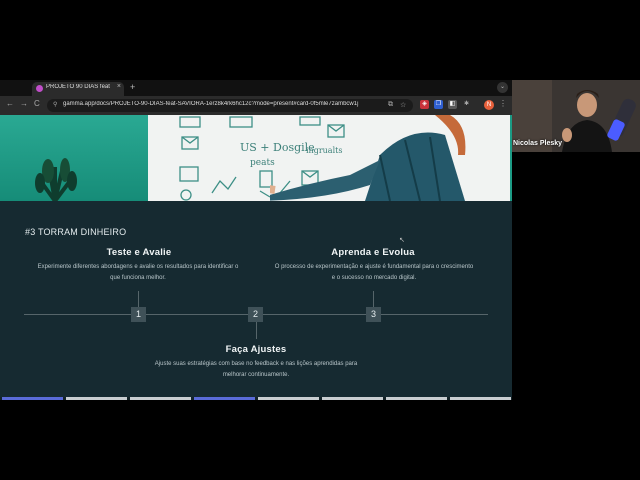 This screenshot has height=480, width=640. What do you see at coordinates (502, 87) in the screenshot?
I see `tab-search-button: ⌄` at bounding box center [502, 87].